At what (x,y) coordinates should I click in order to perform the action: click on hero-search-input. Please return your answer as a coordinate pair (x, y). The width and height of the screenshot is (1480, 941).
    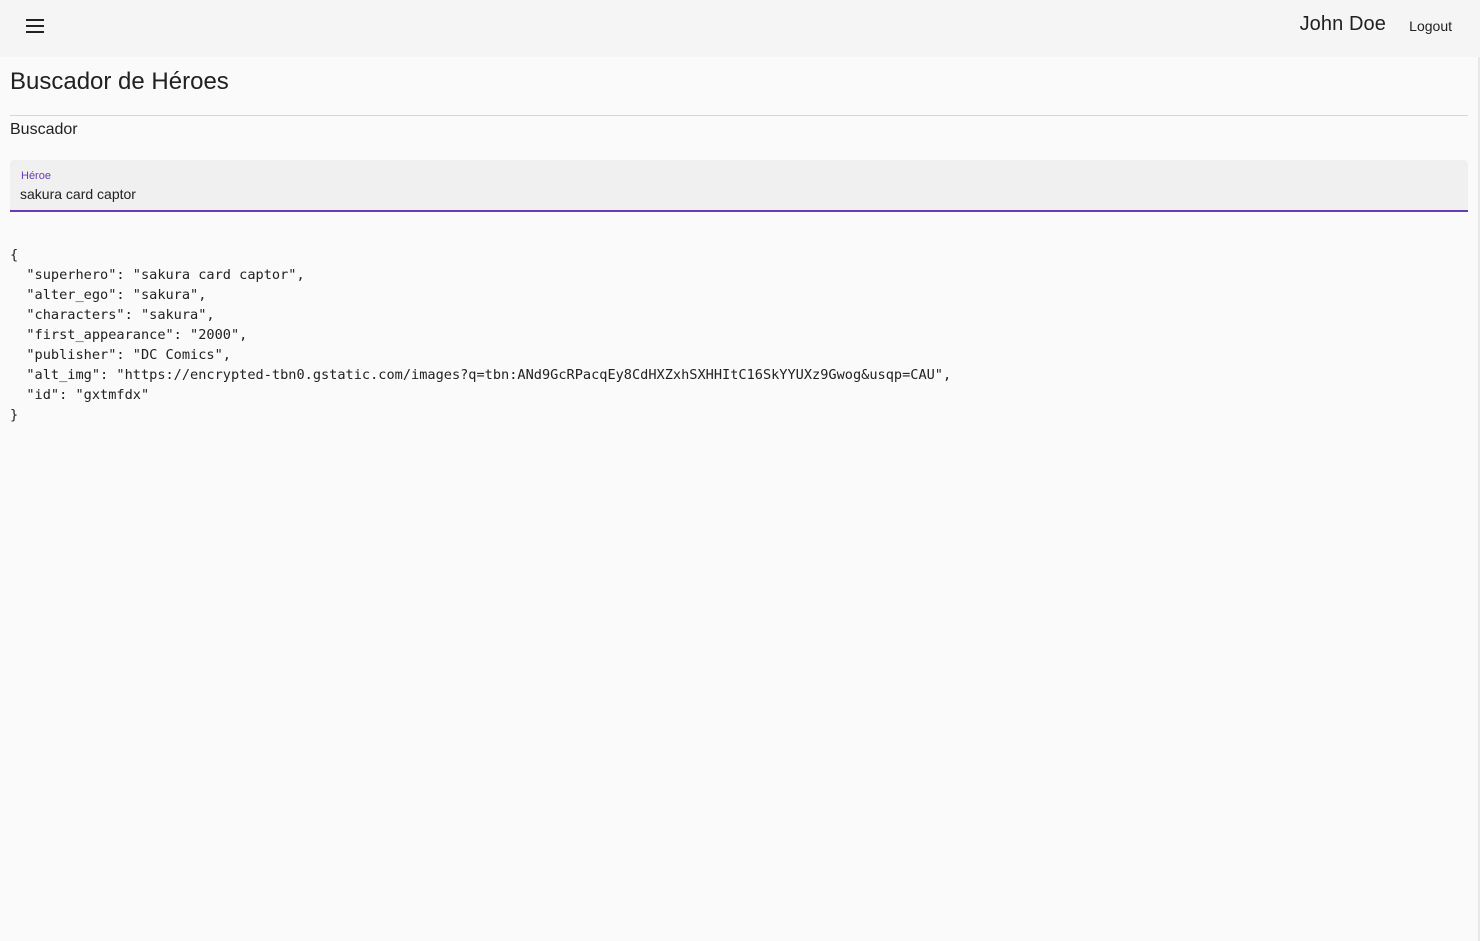
    Looking at the image, I should click on (735, 194).